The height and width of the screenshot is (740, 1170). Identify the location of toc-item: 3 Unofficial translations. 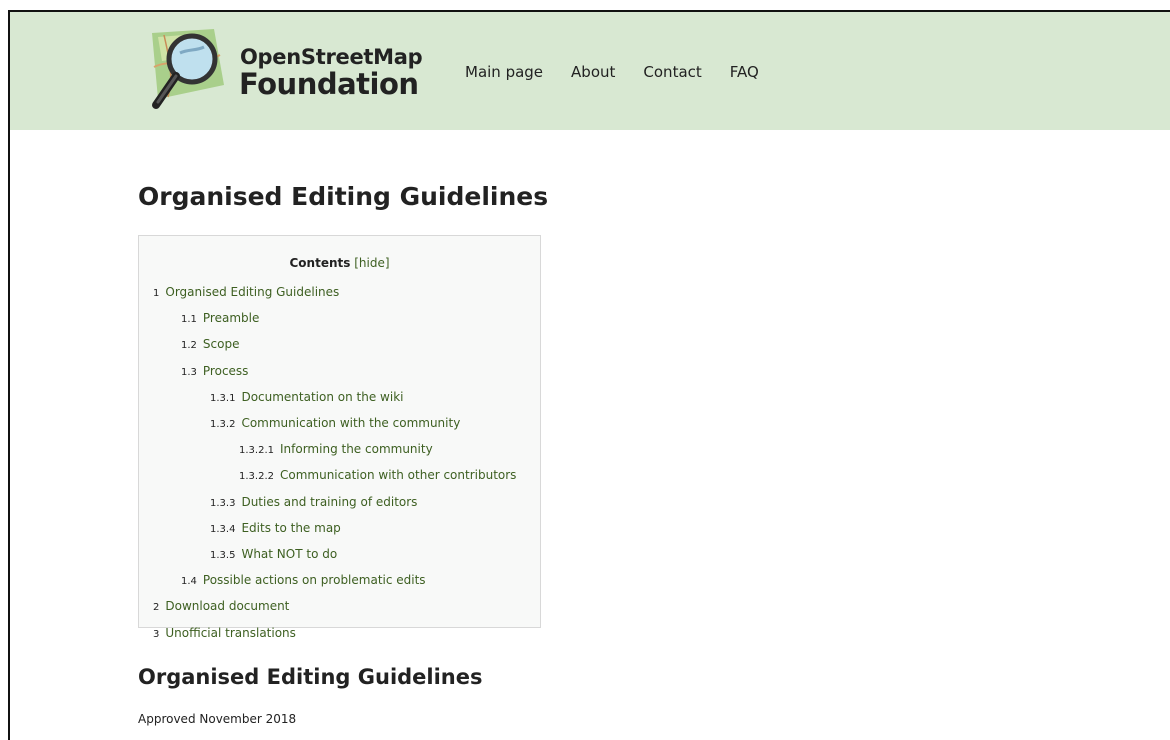
(327, 634).